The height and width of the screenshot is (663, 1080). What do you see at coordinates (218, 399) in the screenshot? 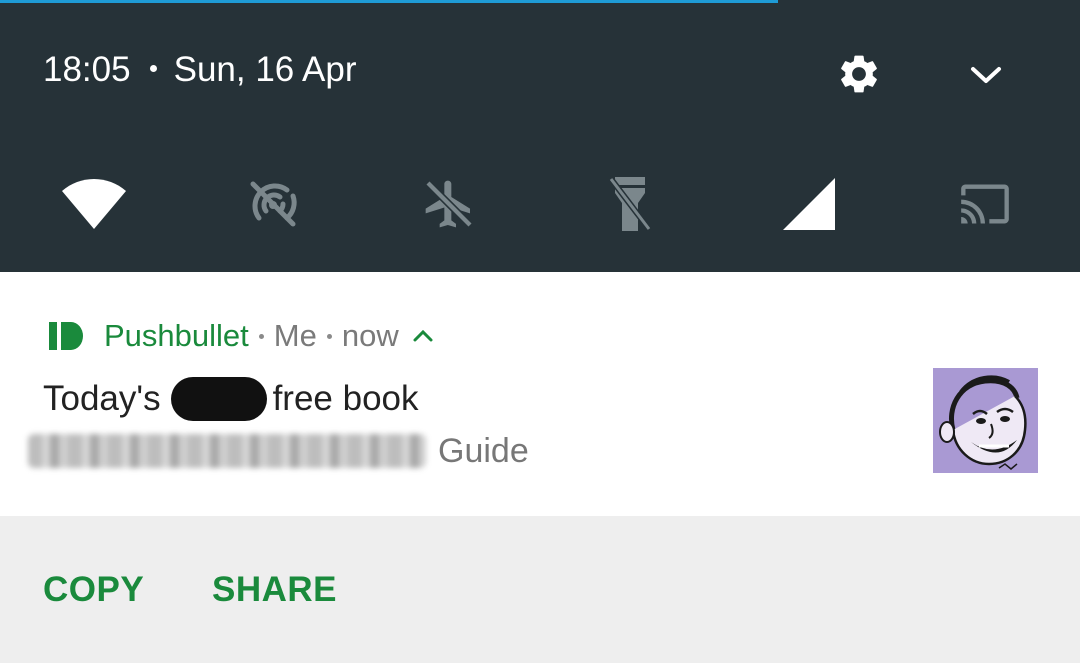
I see `redacted-word` at bounding box center [218, 399].